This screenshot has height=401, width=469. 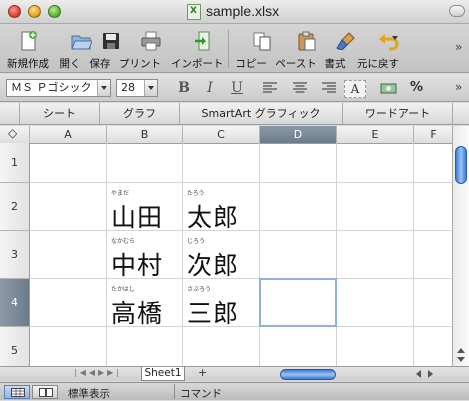 What do you see at coordinates (416, 87) in the screenshot?
I see `percent-button: %` at bounding box center [416, 87].